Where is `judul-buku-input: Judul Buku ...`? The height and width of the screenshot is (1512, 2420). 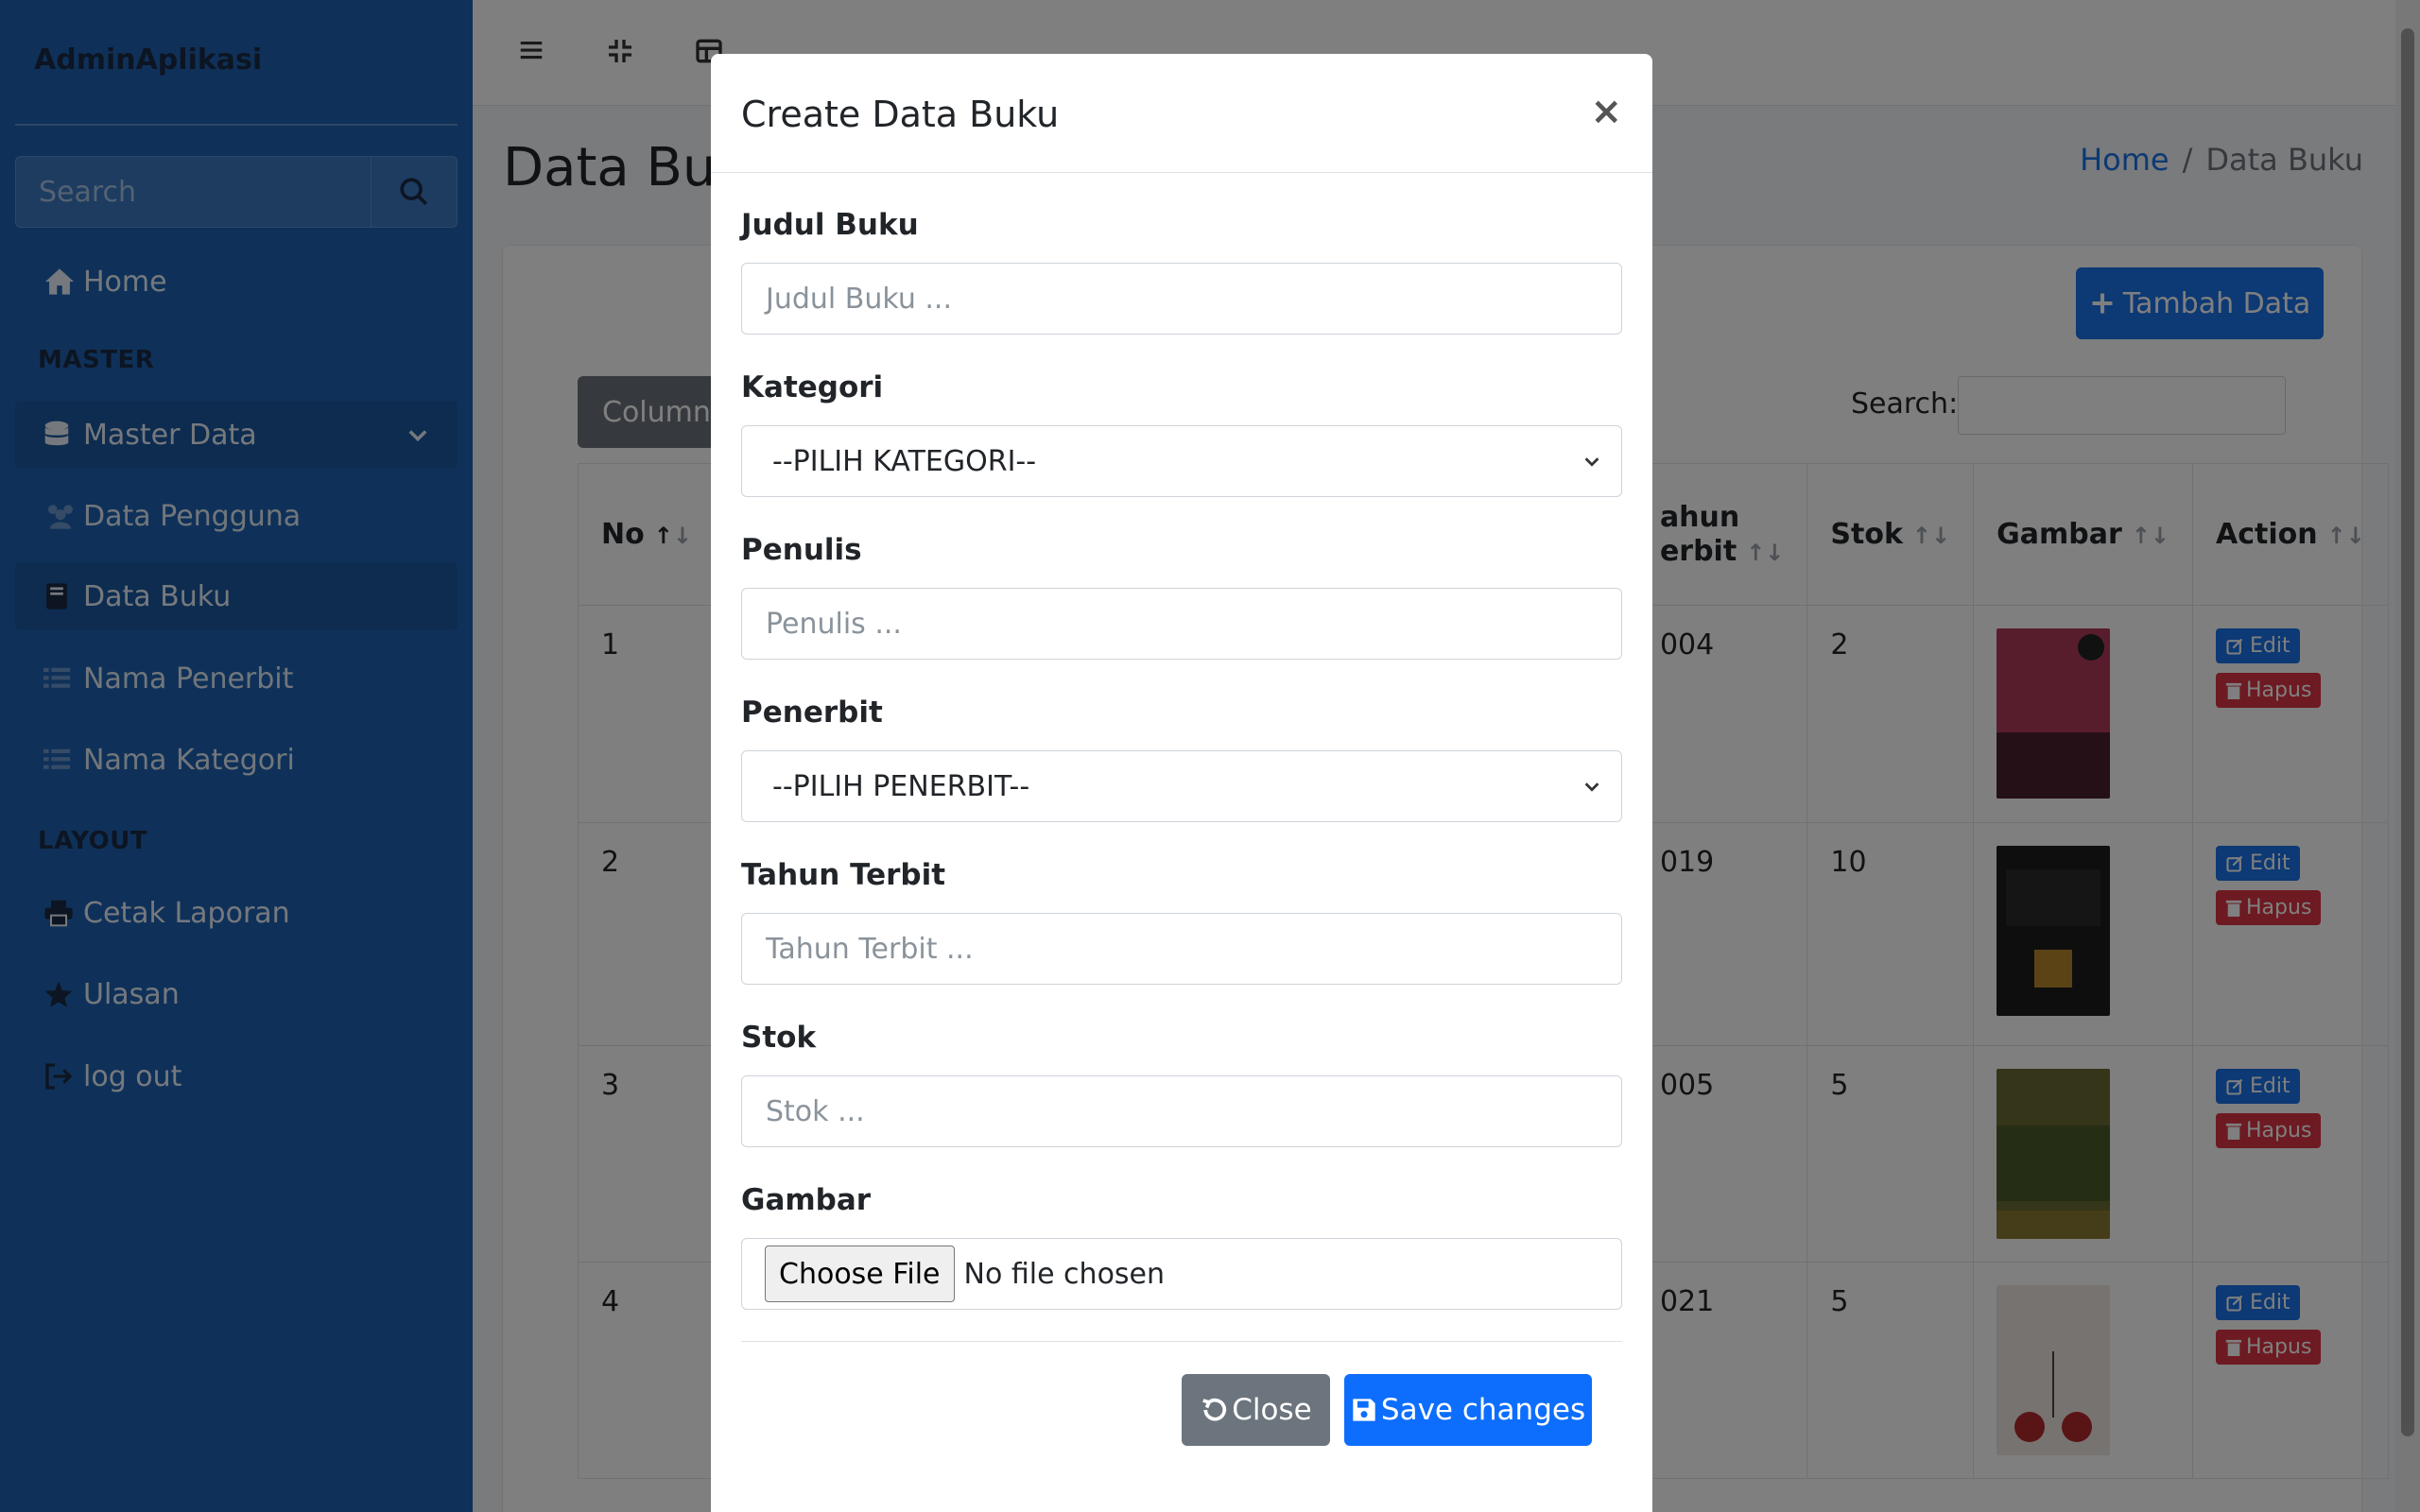 judul-buku-input: Judul Buku ... is located at coordinates (1181, 299).